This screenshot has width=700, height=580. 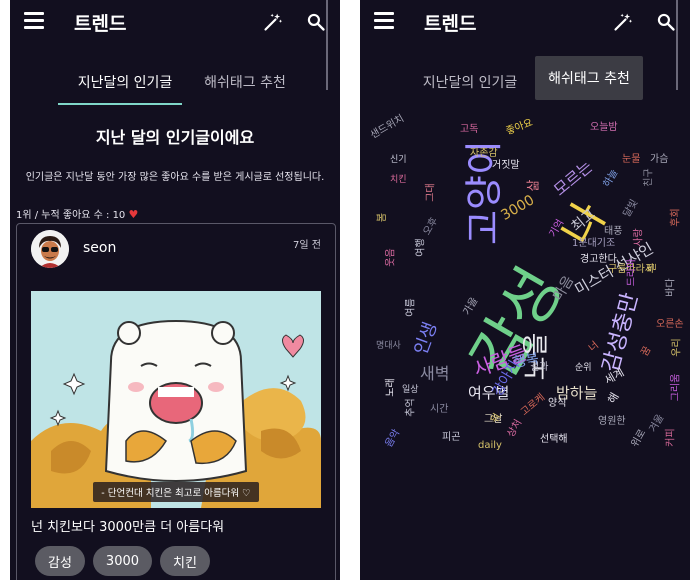 I want to click on tag-chip: 감성, so click(x=60, y=561).